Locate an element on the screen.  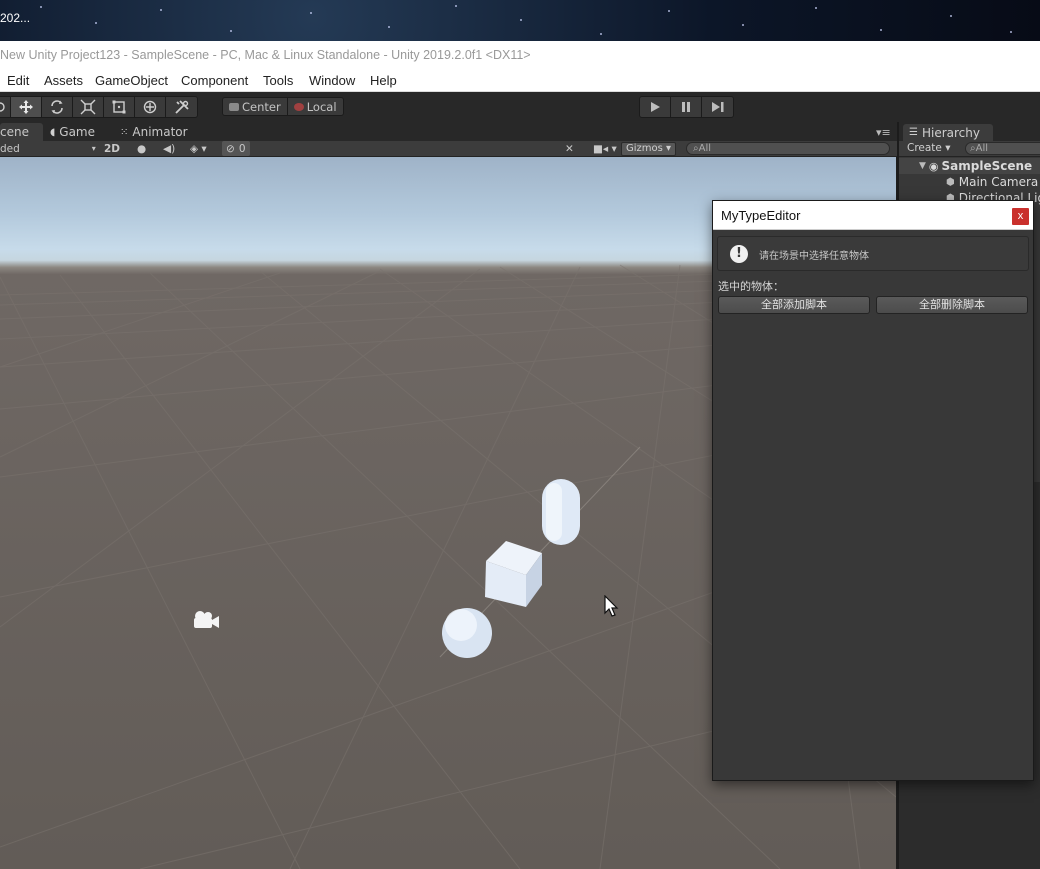
rect-icon is located at coordinates (119, 107).